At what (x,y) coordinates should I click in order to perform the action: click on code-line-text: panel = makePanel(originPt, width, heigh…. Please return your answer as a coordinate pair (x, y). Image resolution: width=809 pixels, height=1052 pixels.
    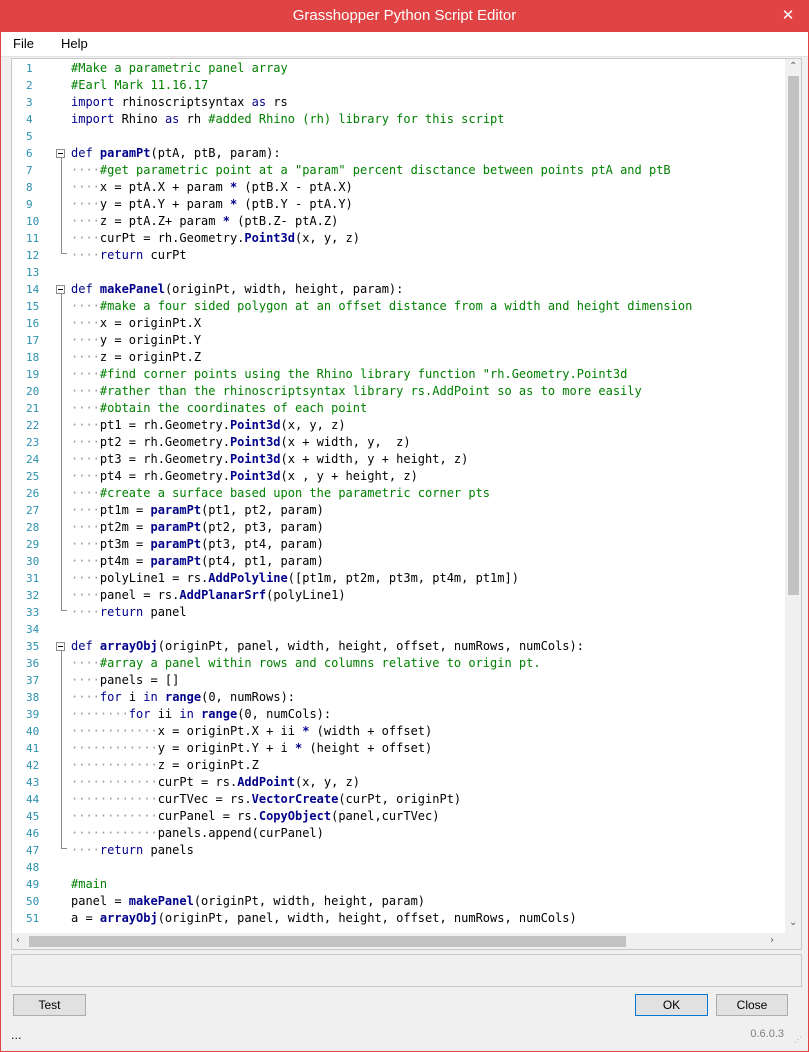
    Looking at the image, I should click on (248, 901).